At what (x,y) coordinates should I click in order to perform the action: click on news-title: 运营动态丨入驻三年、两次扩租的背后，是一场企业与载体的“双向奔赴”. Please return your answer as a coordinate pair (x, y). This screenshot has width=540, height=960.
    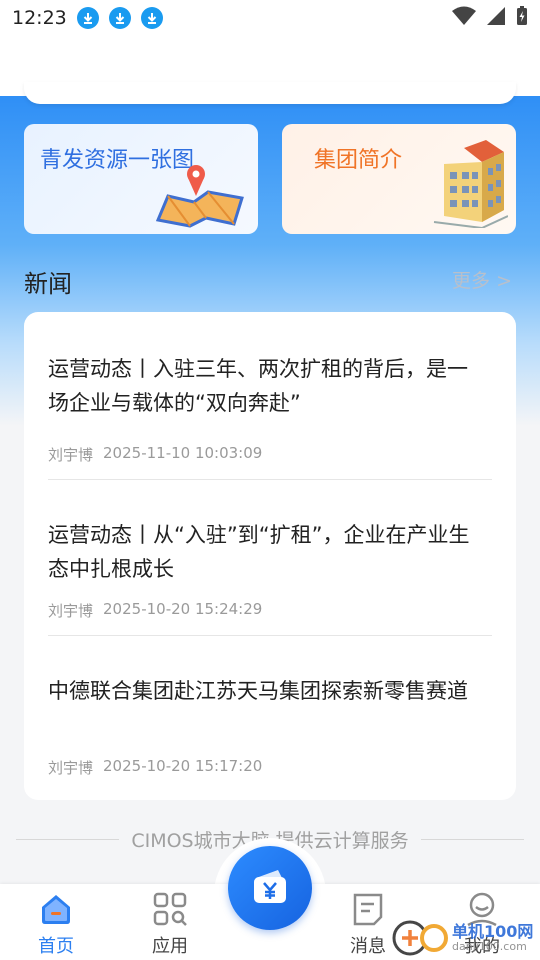
    Looking at the image, I should click on (258, 386).